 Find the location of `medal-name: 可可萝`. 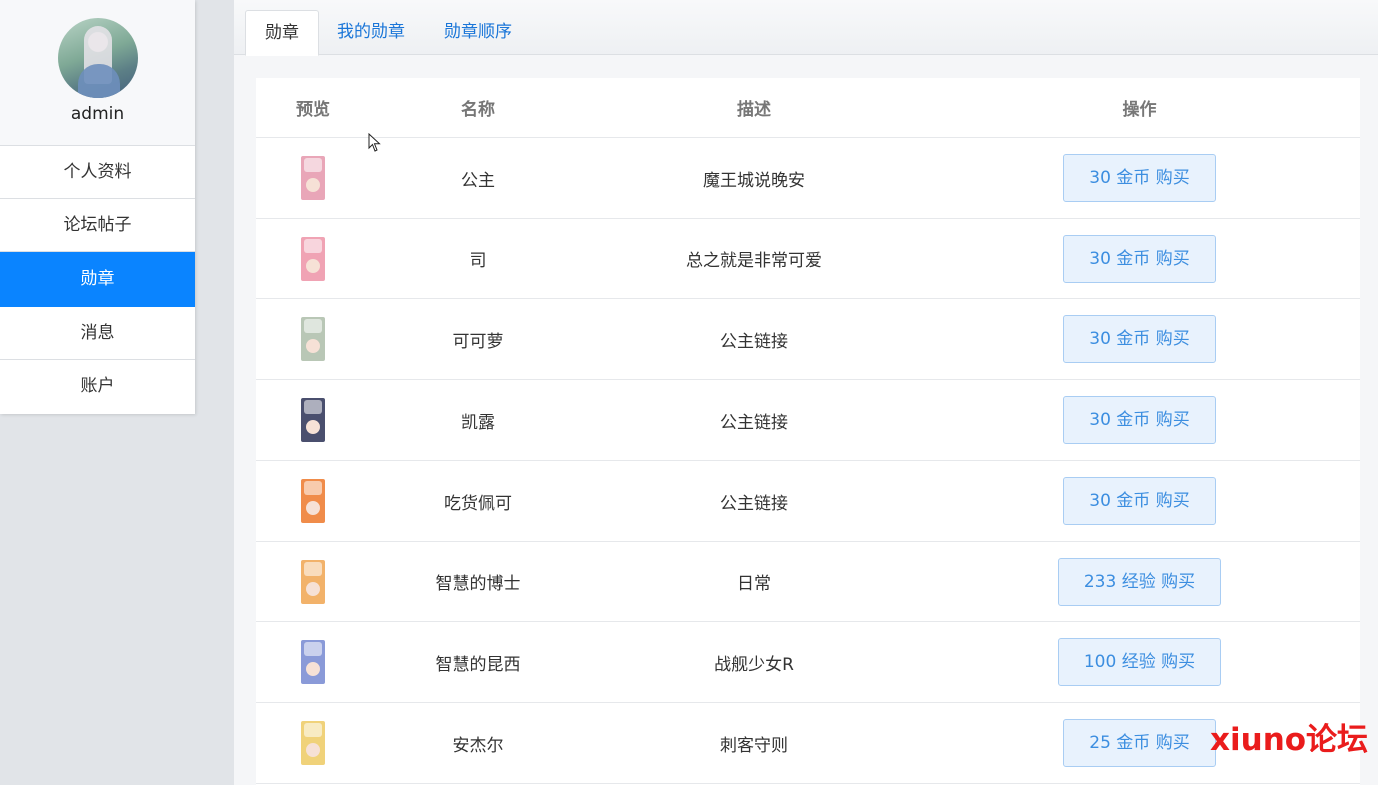

medal-name: 可可萝 is located at coordinates (478, 341).